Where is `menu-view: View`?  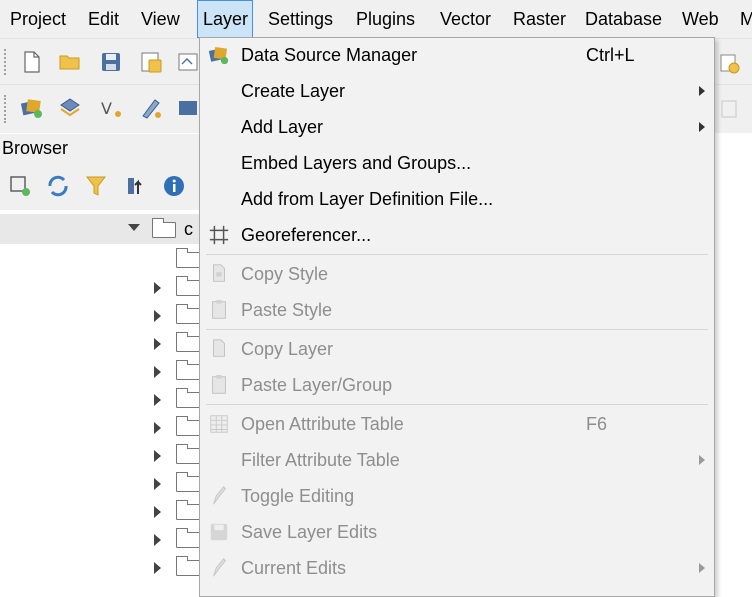 menu-view: View is located at coordinates (160, 19).